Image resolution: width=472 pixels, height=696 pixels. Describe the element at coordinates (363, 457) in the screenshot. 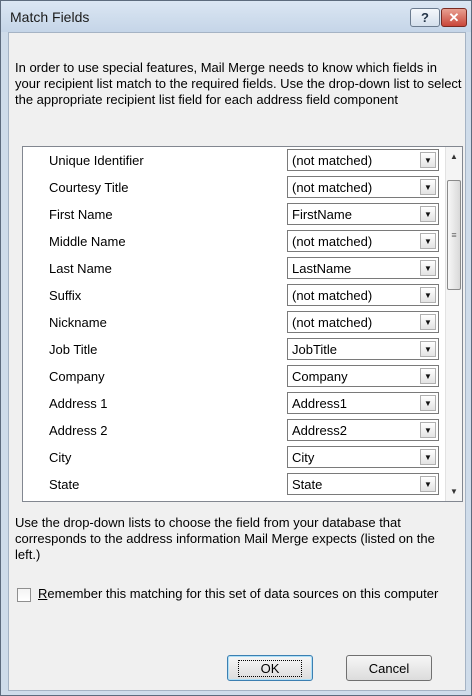

I see `field-match-dropdown: City ▼` at that location.